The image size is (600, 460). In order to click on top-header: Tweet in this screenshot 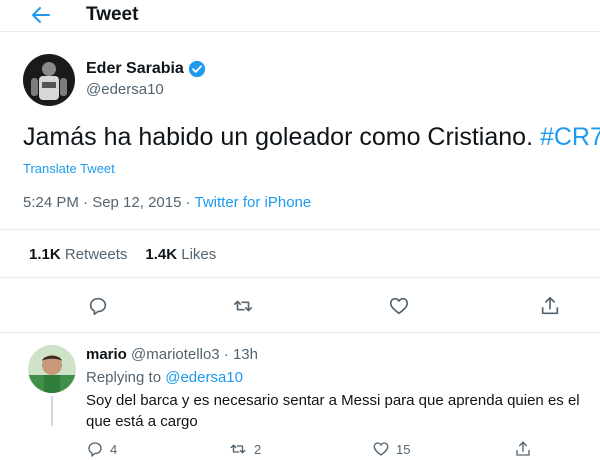, I will do `click(300, 16)`.